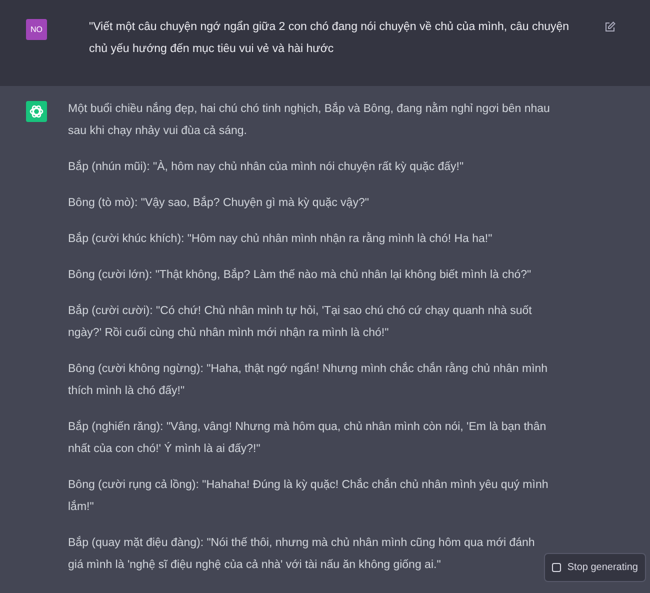  What do you see at coordinates (308, 380) in the screenshot?
I see `response-paragraph: Bông (cười không ngừng): "Haha, thật ngớ ngẩn! Nhưng mình chắc chắn rằng chủ nhân mình thích mình là chó đấy!"` at bounding box center [308, 380].